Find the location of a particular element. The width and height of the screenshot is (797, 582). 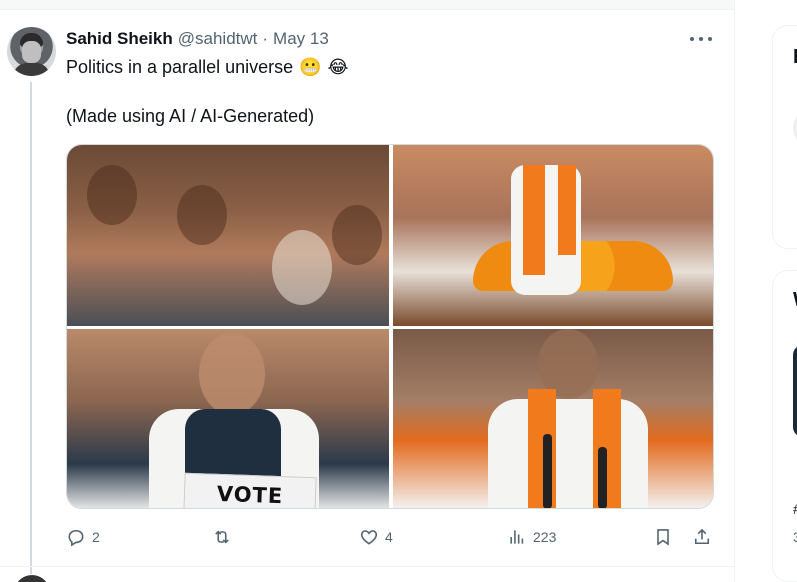

post-date: May 13 is located at coordinates (301, 39).